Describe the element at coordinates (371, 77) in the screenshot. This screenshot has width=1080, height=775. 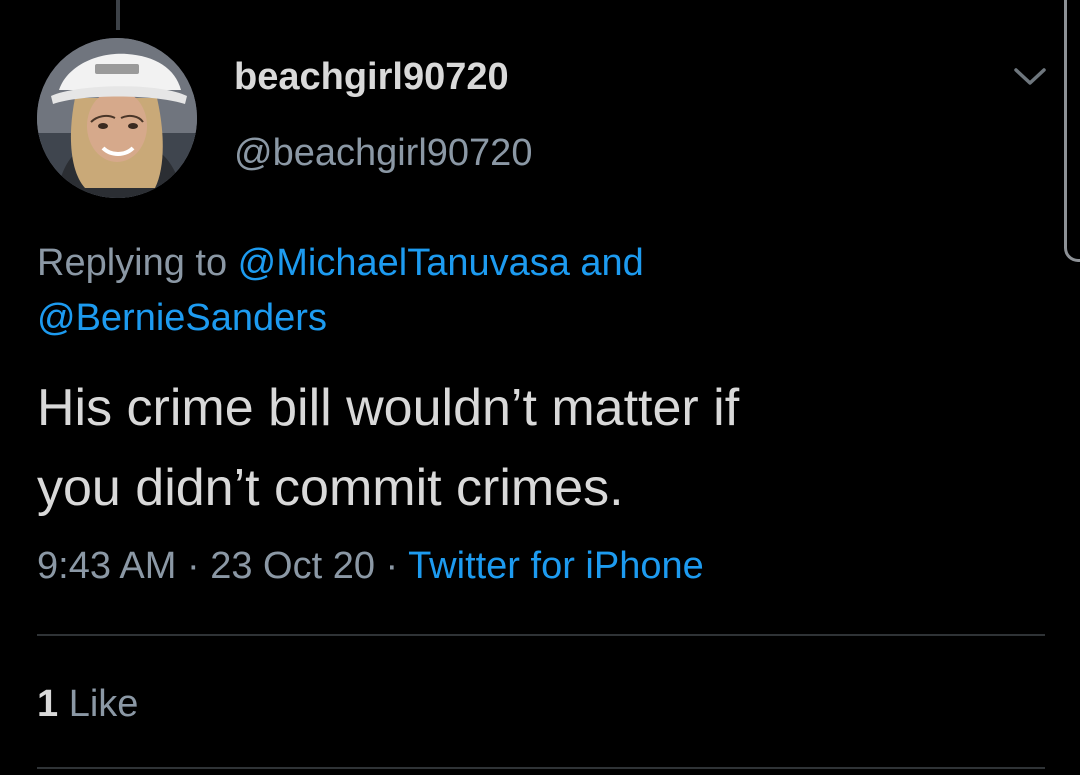
I see `display-name: beachgirl90720` at that location.